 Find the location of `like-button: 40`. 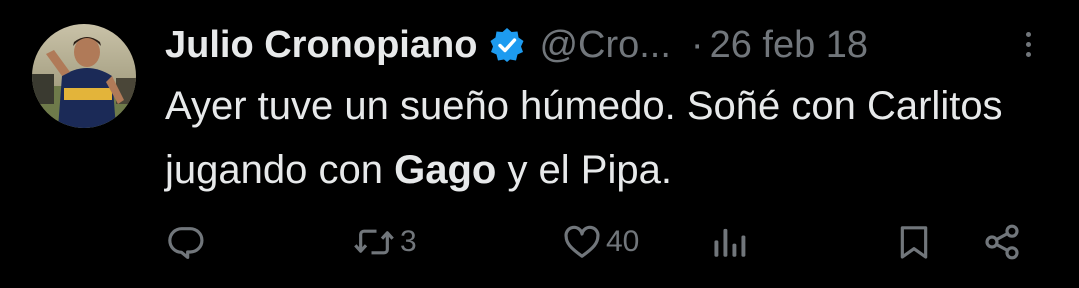

like-button: 40 is located at coordinates (600, 242).